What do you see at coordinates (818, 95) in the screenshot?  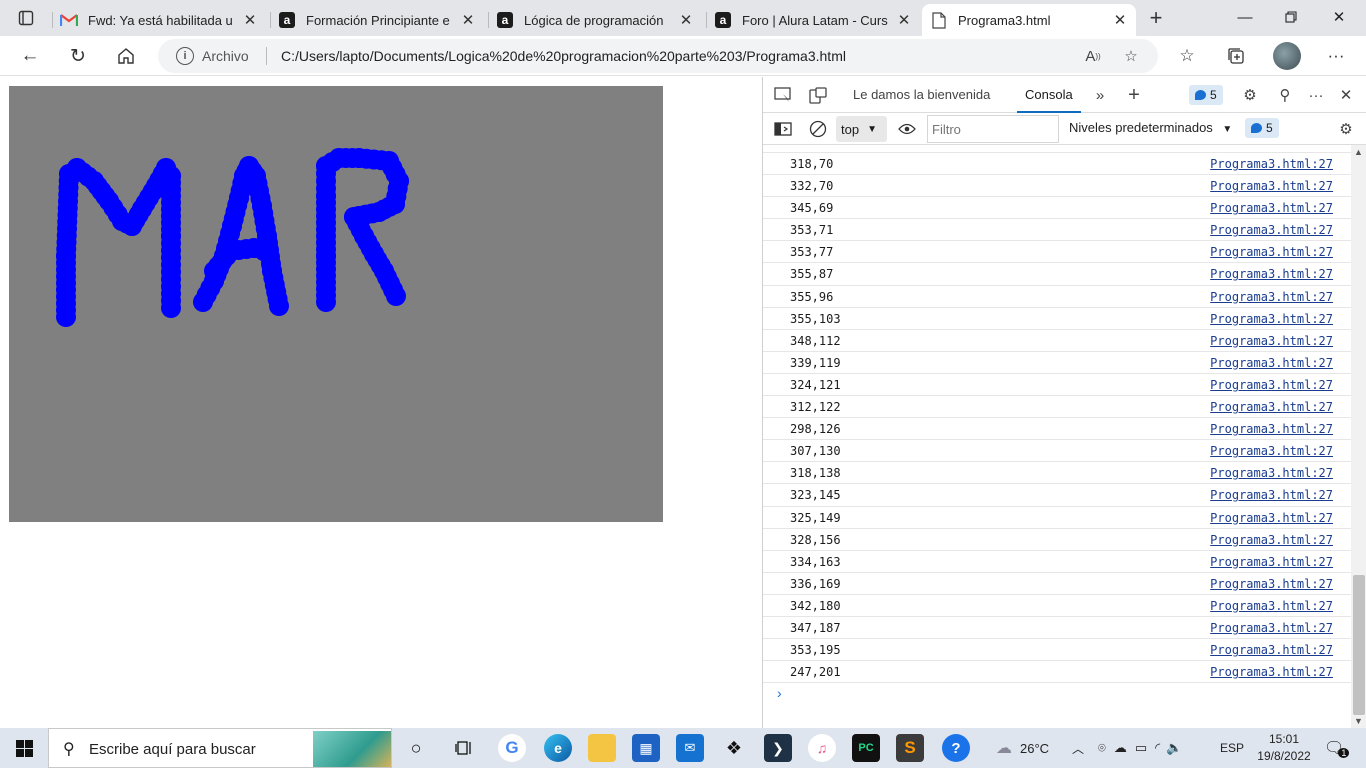 I see `device-emulation-icon` at bounding box center [818, 95].